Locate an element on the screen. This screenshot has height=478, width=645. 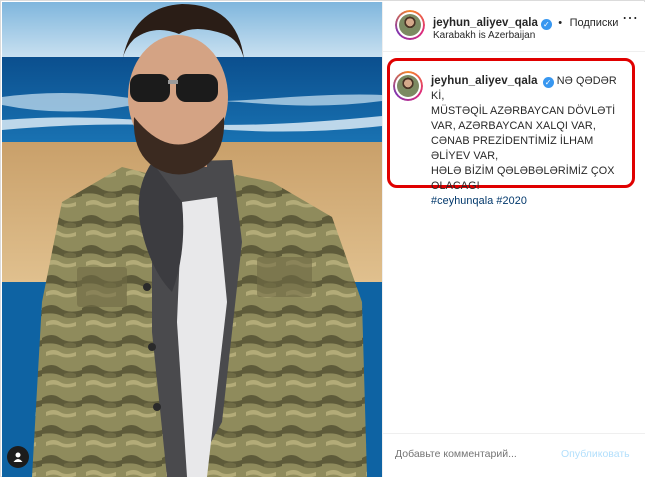
header-avatar is located at coordinates (410, 25).